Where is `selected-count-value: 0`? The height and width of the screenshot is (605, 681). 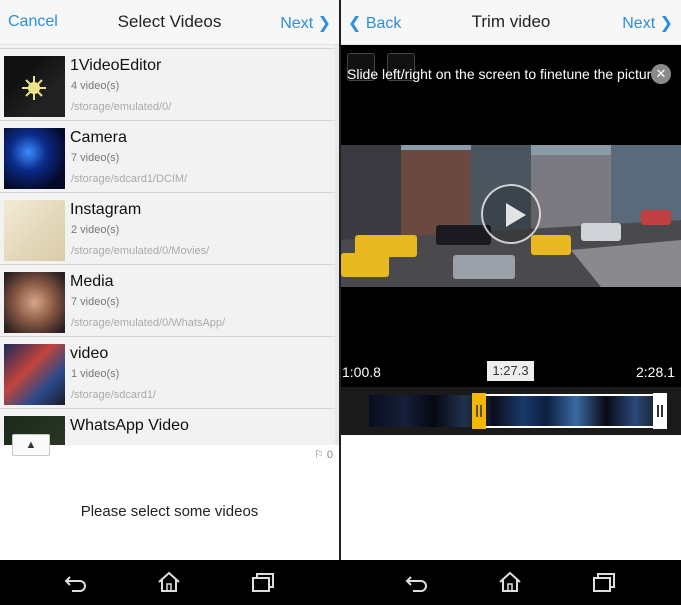
selected-count-value: 0 is located at coordinates (329, 455).